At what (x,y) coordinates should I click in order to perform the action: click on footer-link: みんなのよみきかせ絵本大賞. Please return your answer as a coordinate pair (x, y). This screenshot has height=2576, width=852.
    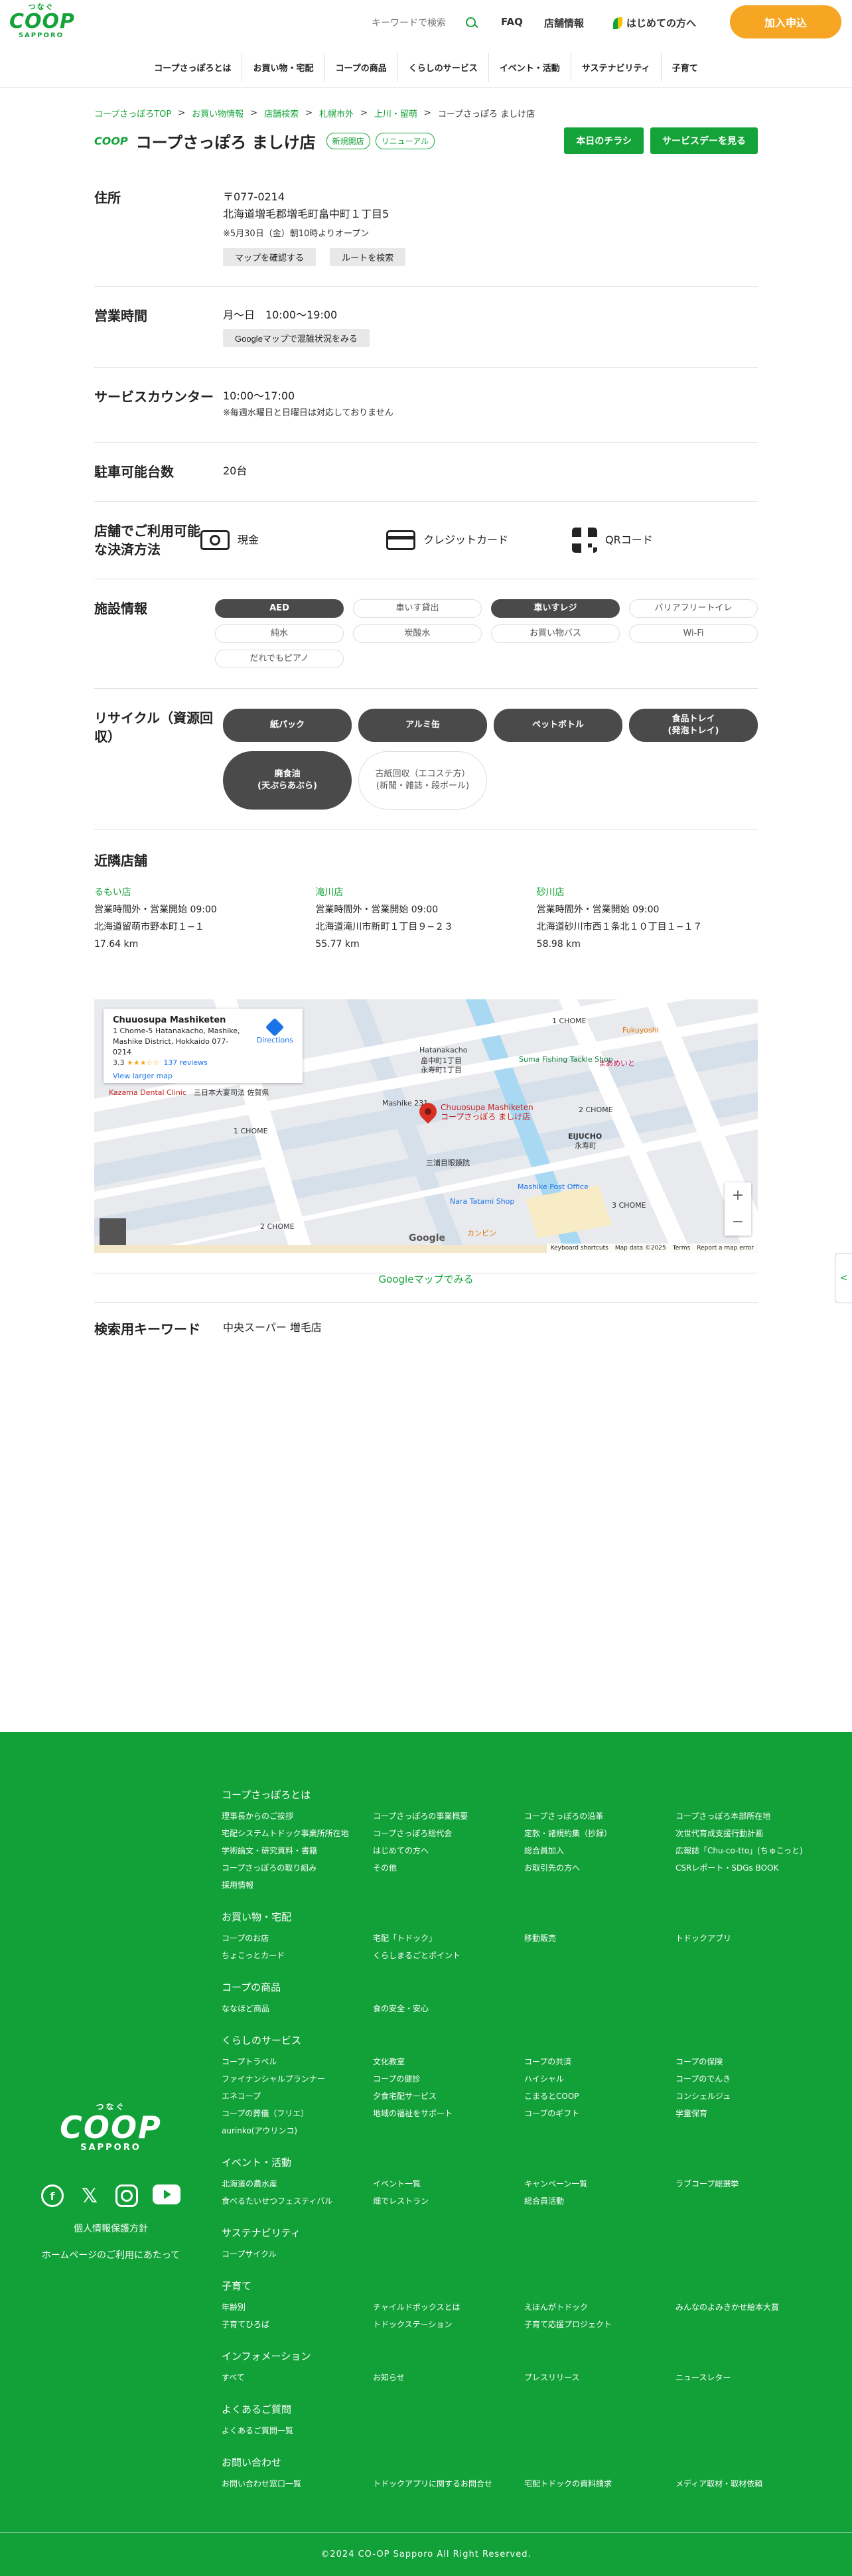
    Looking at the image, I should click on (751, 2307).